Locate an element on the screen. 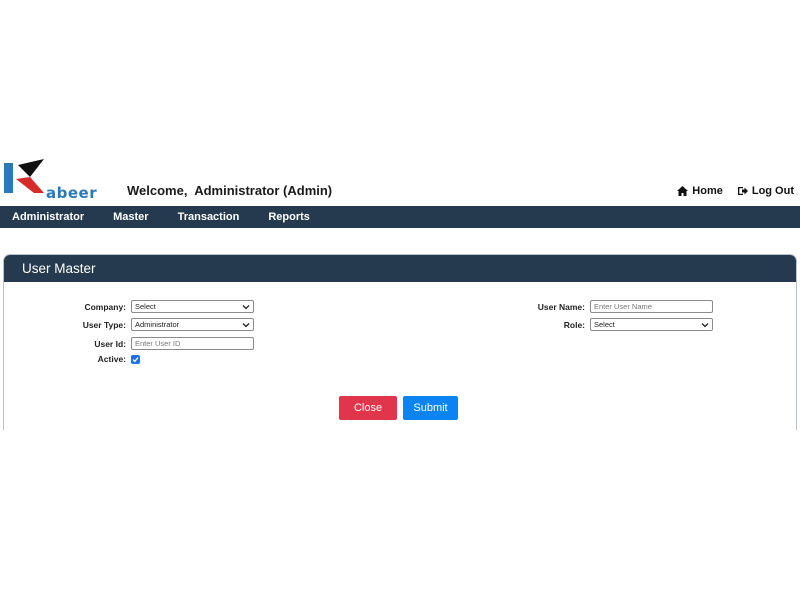 The width and height of the screenshot is (800, 600). home-label: Home is located at coordinates (707, 191).